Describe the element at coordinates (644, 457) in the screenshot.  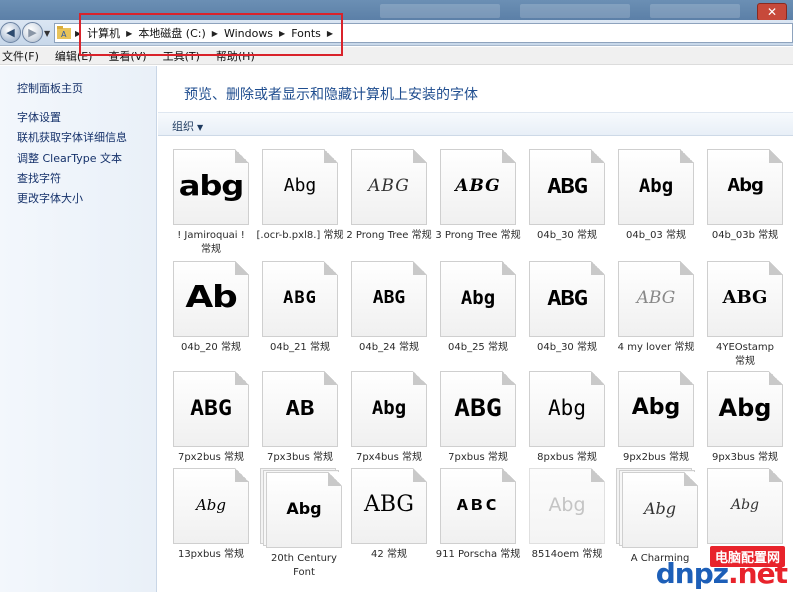
I see `font-name-line1: 9px2bus` at that location.